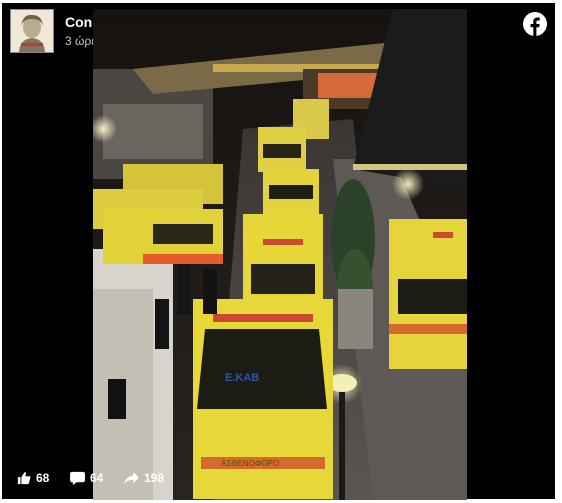 This screenshot has width=562, height=503. I want to click on thumbs-up-icon, so click(24, 478).